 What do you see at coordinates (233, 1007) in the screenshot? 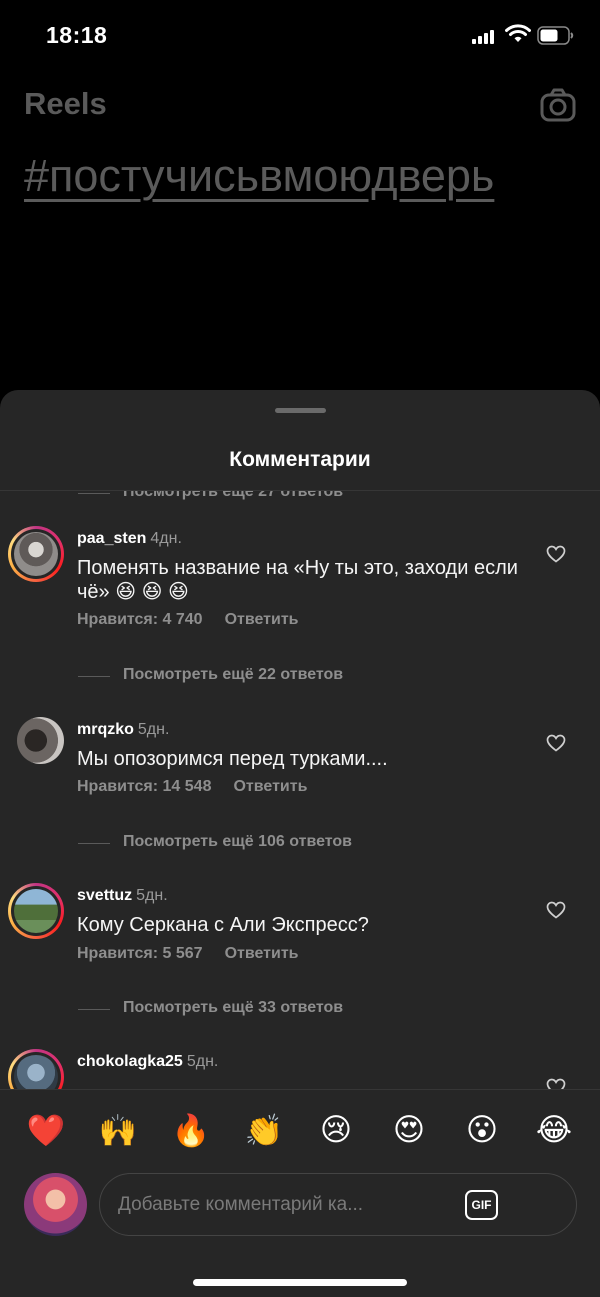
I see `view-more-label: Посмотреть ещё 33 ответов` at bounding box center [233, 1007].